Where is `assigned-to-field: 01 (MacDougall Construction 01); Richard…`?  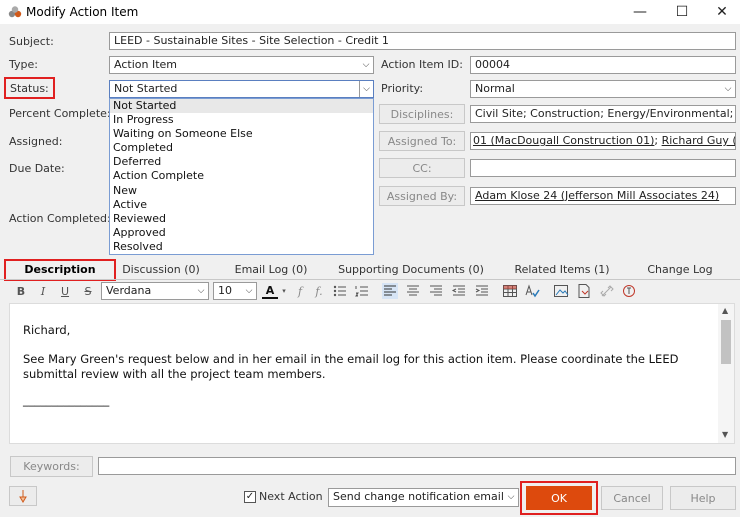
assigned-to-field: 01 (MacDougall Construction 01); Richard… is located at coordinates (603, 141).